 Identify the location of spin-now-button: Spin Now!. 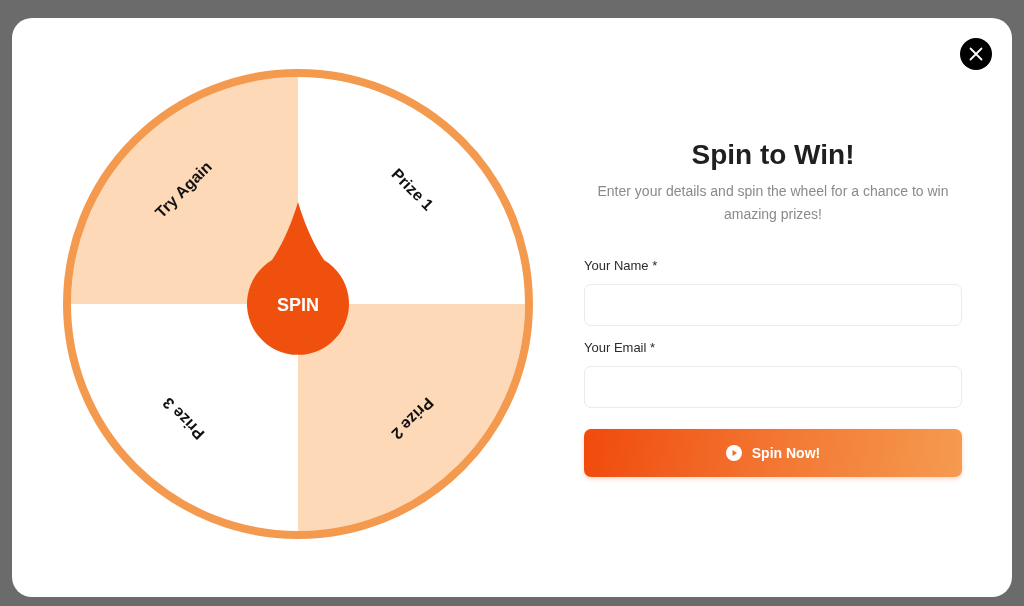
(773, 453).